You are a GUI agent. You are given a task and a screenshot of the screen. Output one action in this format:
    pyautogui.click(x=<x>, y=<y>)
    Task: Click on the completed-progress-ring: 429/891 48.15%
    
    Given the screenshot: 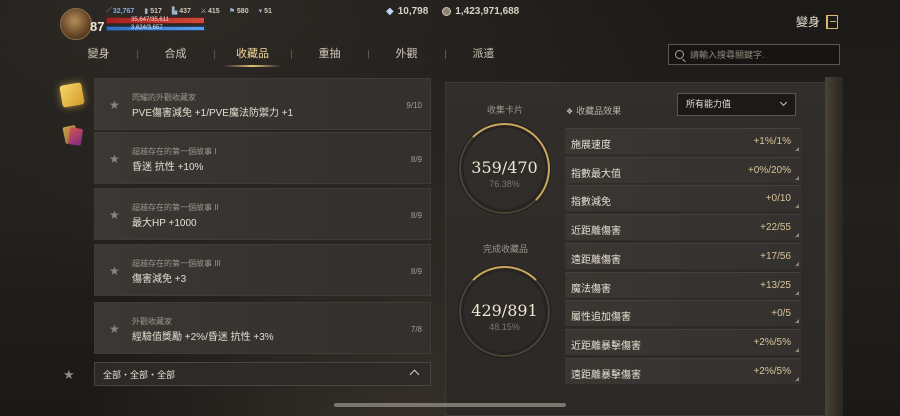 What is the action you would take?
    pyautogui.click(x=504, y=311)
    